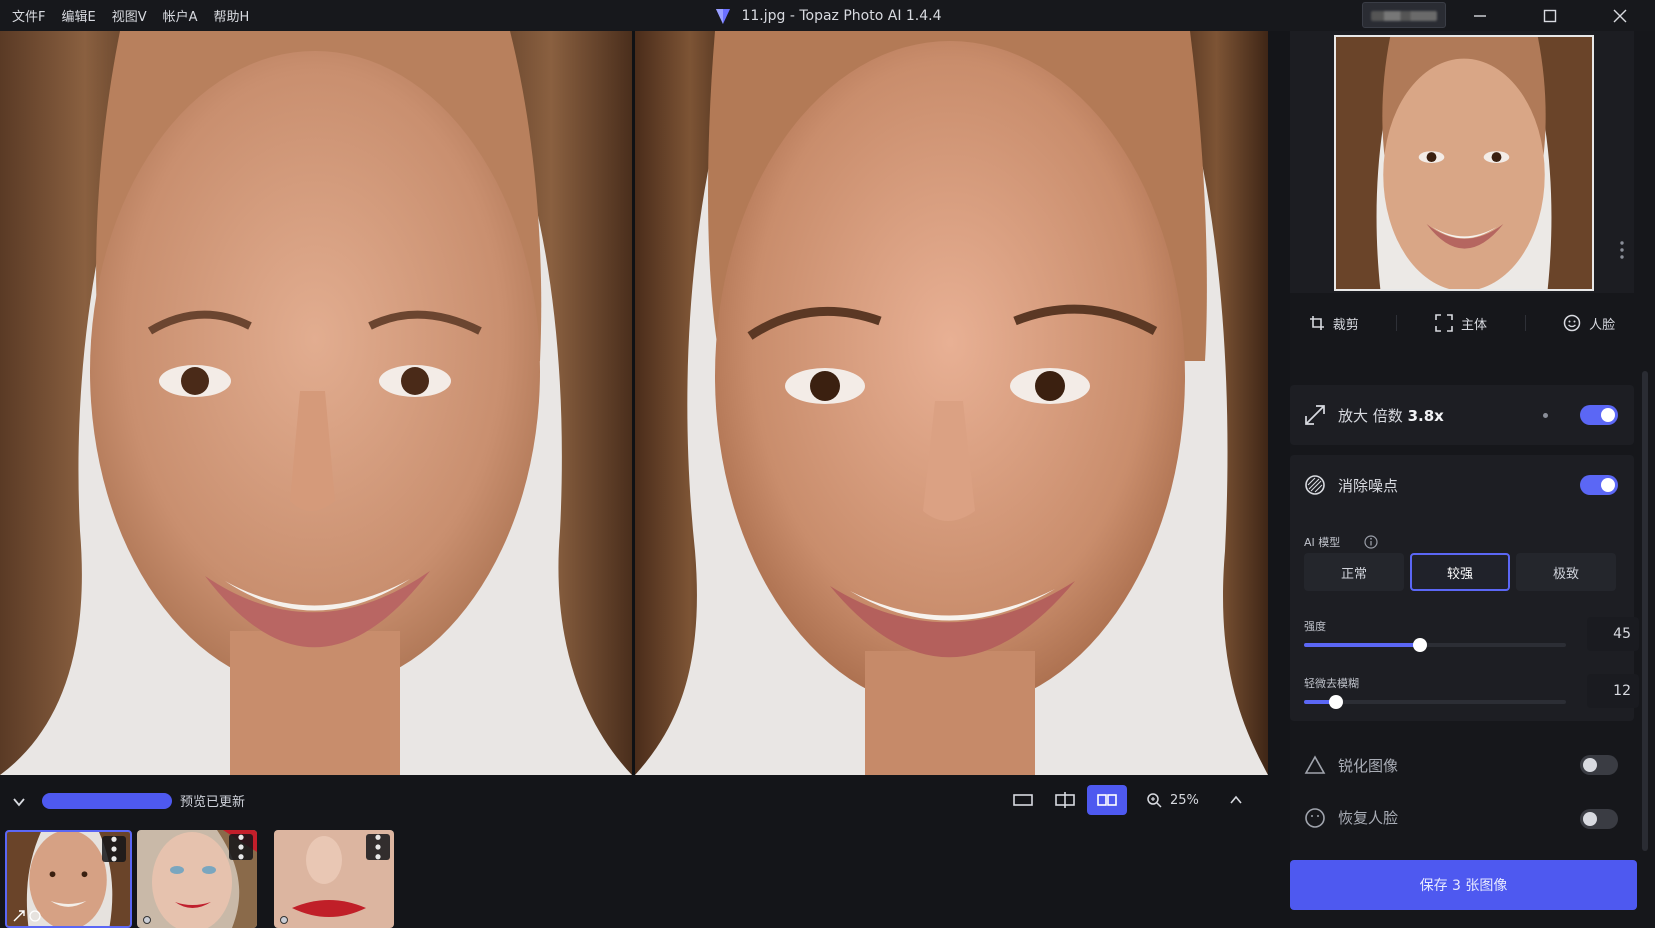  Describe the element at coordinates (634, 801) in the screenshot. I see `bottom-bar: 预览已更新 25%` at that location.